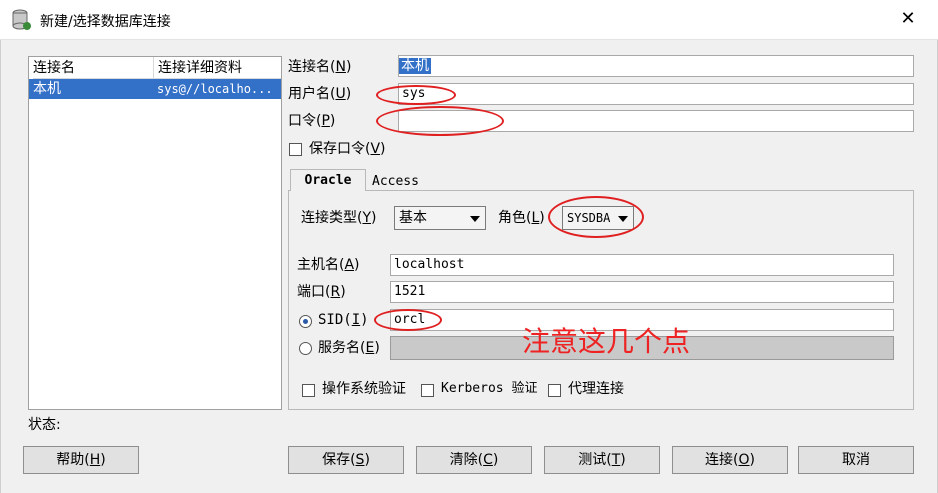 This screenshot has width=938, height=493. Describe the element at coordinates (408, 320) in the screenshot. I see `annotation-circle-sid` at that location.